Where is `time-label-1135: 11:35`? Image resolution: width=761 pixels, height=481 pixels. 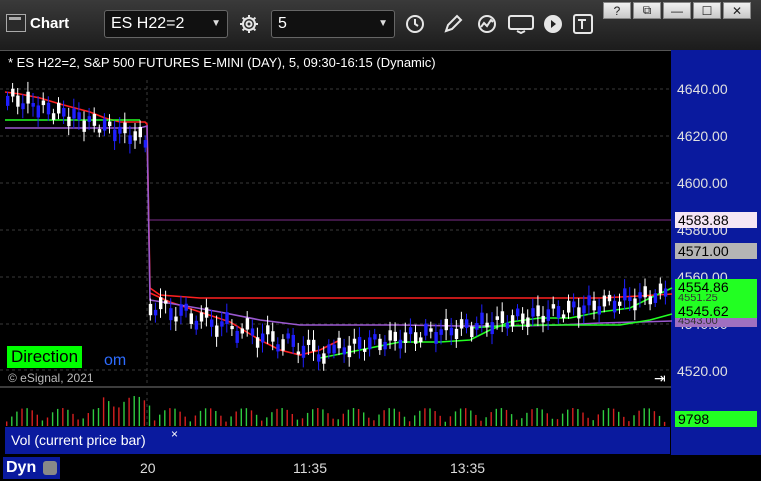
time-label-1135: 11:35 is located at coordinates (310, 468).